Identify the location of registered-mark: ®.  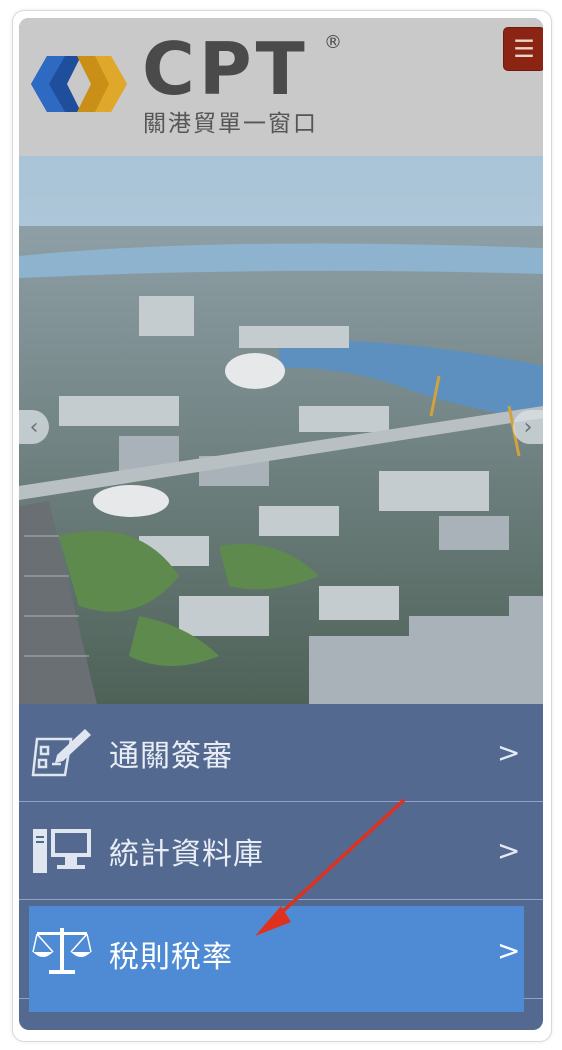
(333, 42).